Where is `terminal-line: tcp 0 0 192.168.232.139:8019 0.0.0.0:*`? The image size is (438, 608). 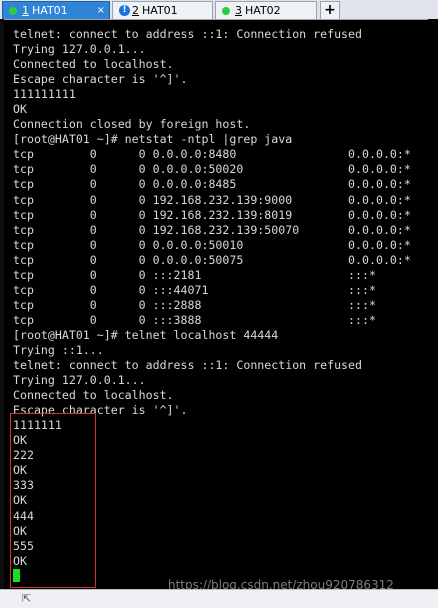
terminal-line: tcp 0 0 192.168.232.139:8019 0.0.0.0:* is located at coordinates (212, 214).